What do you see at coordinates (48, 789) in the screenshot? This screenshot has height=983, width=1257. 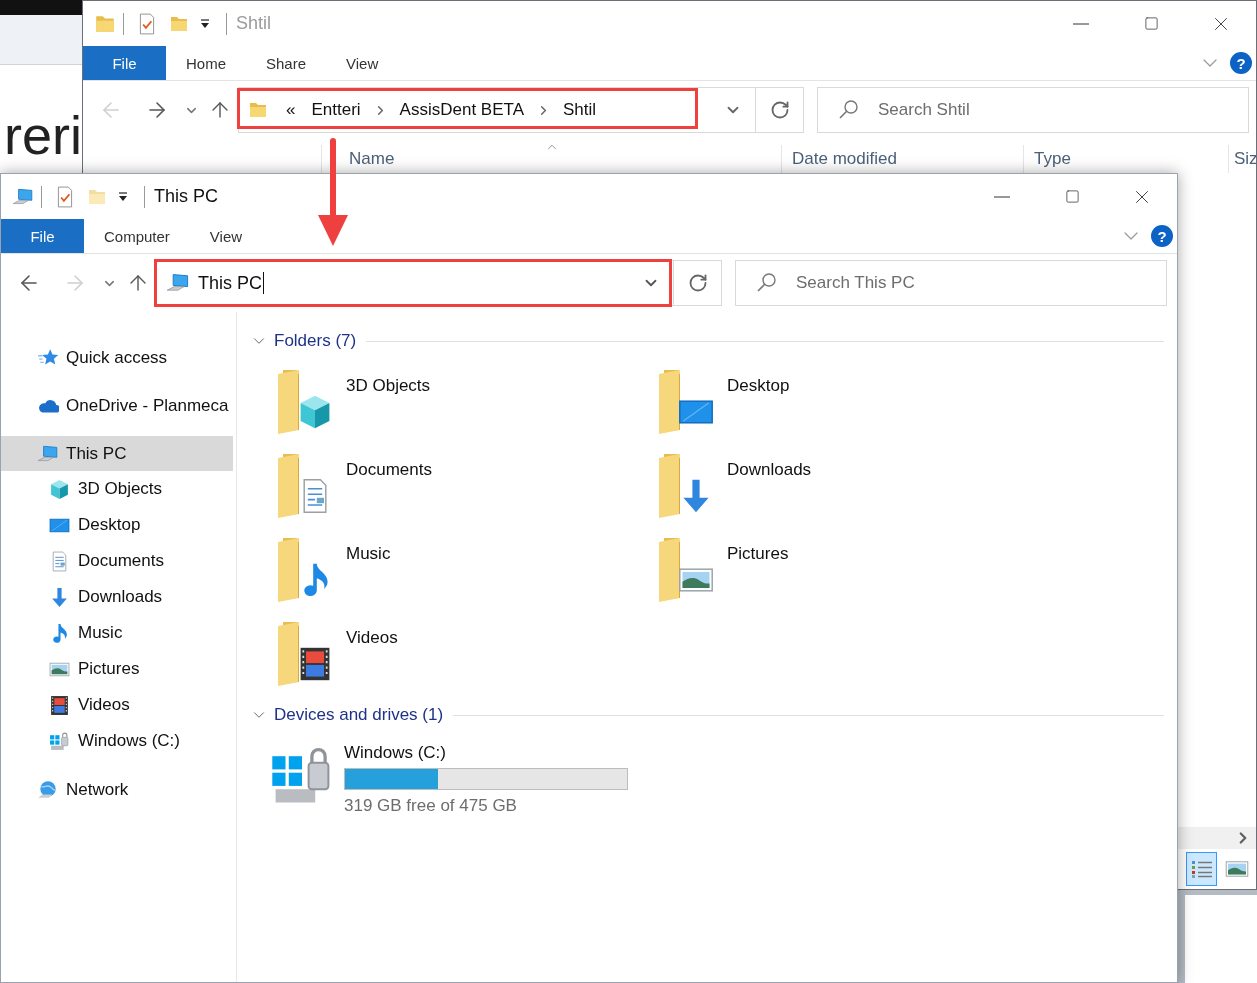 I see `network-icon` at bounding box center [48, 789].